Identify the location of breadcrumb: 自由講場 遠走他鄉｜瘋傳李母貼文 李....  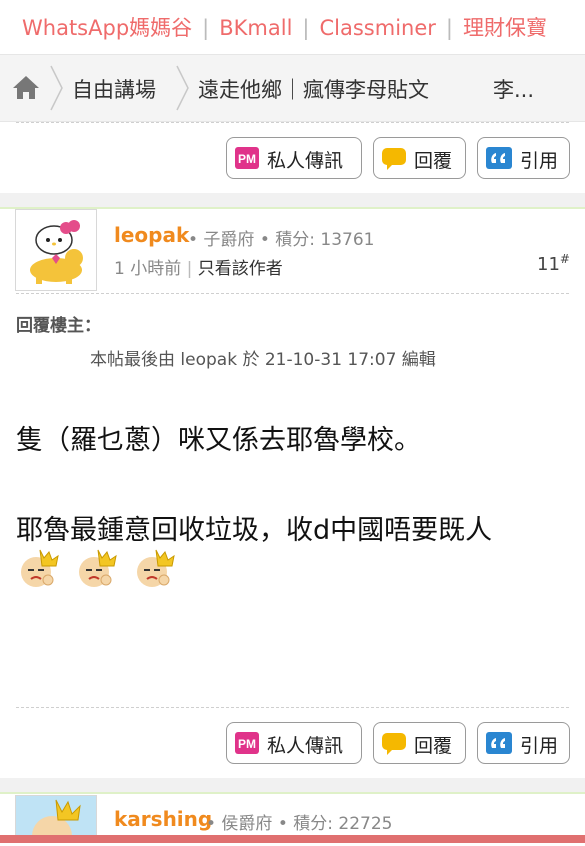
(292, 88).